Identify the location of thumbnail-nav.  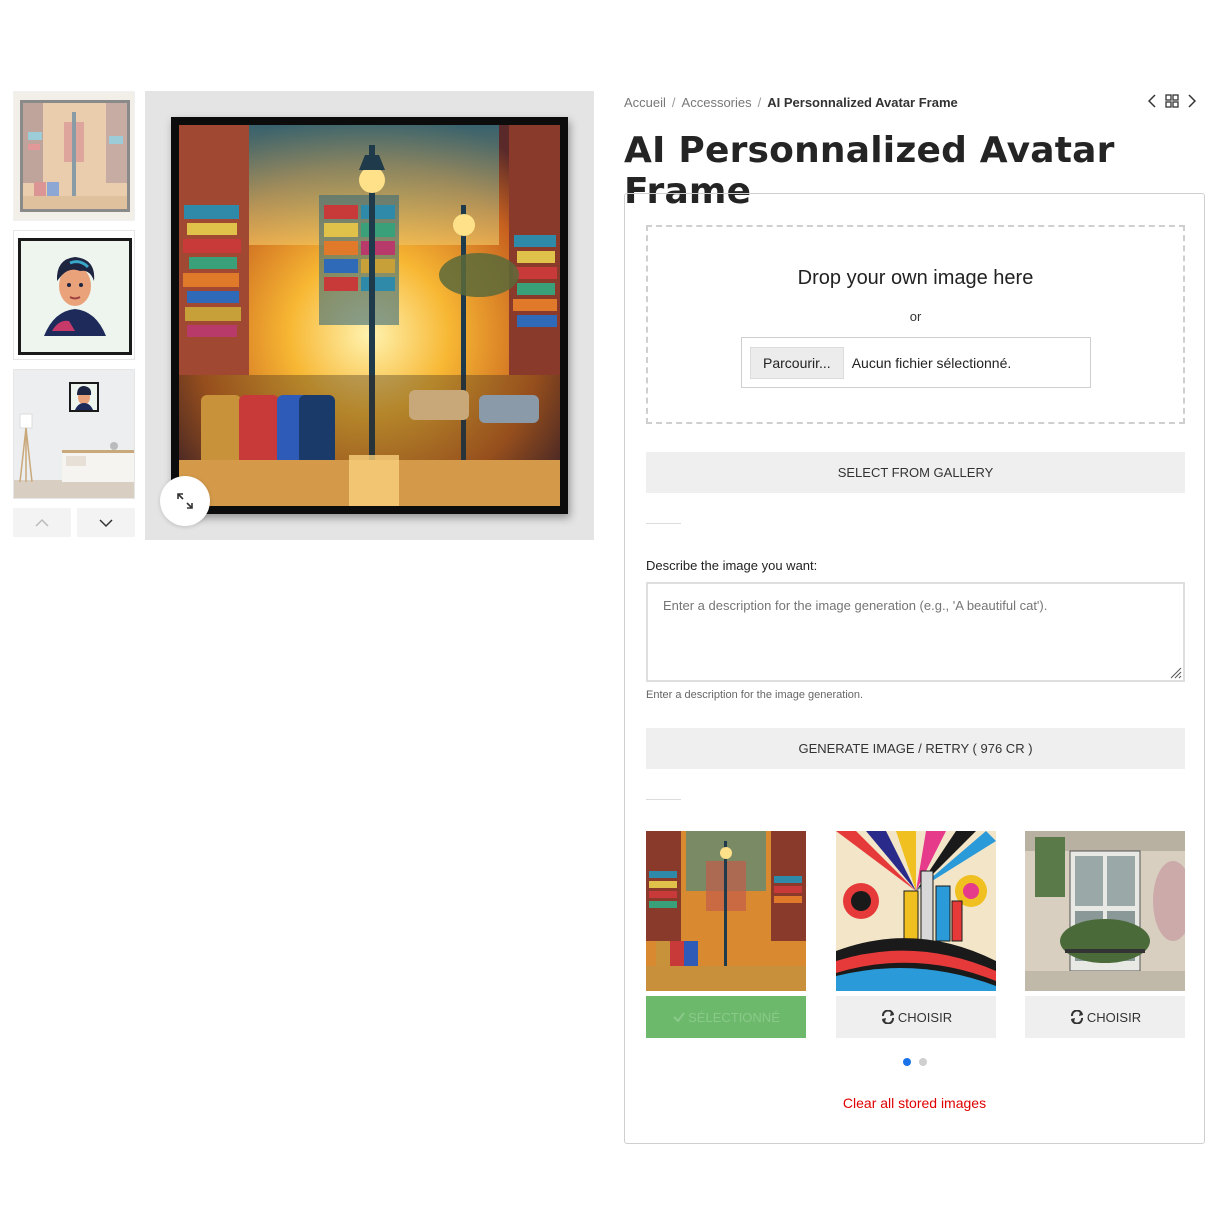
(74, 522).